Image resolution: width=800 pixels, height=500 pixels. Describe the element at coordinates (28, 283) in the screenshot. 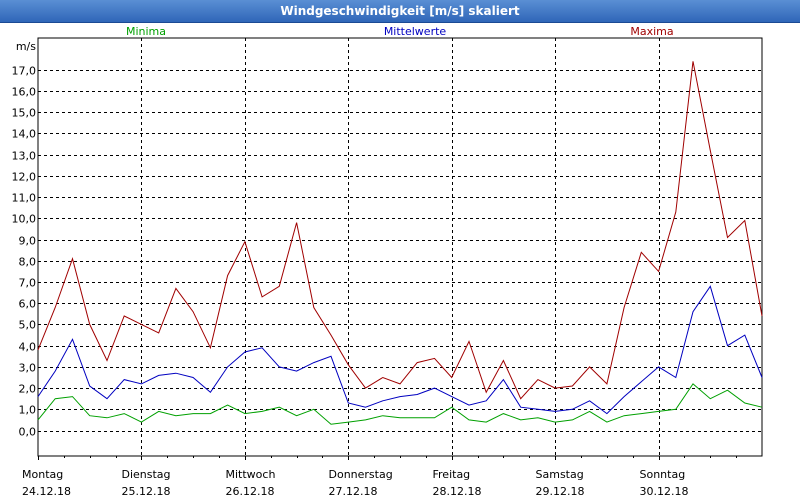

I see `y-tick-label: 7,0` at that location.